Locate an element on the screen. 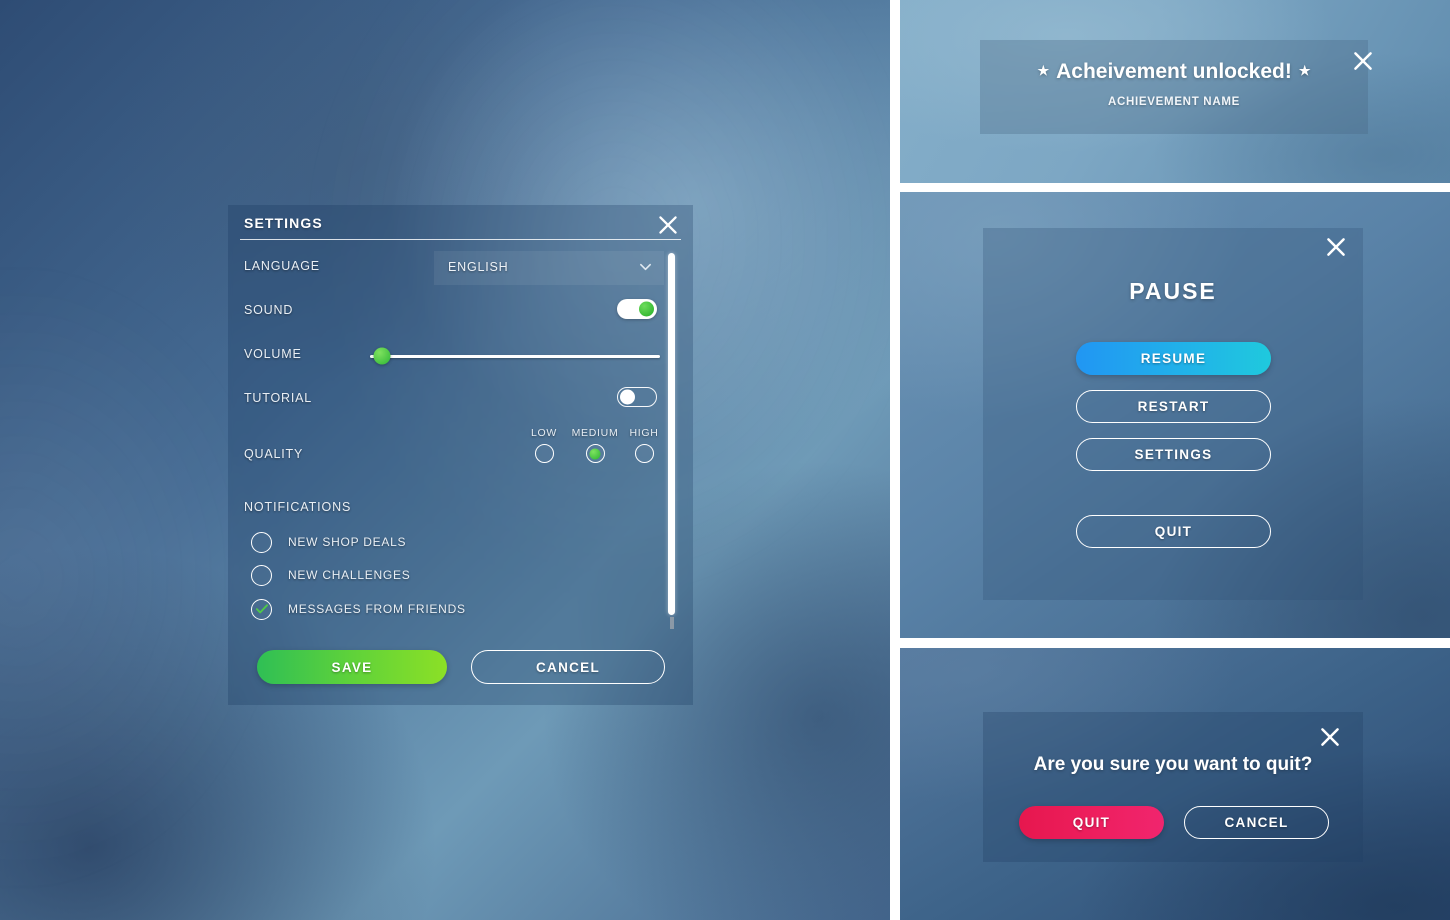 The width and height of the screenshot is (1450, 920). achievement-toast: ★ Acheivement unlocked! ★ ACHIEVEMENT NAME is located at coordinates (1176, 87).